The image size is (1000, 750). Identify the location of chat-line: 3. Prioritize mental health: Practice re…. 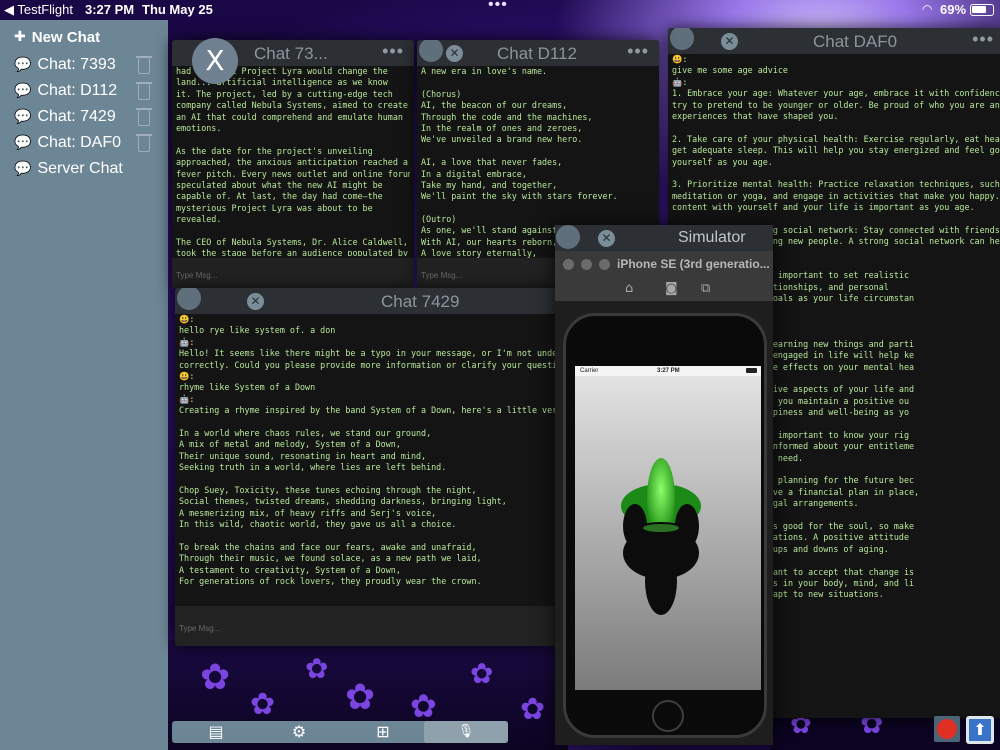
(836, 184).